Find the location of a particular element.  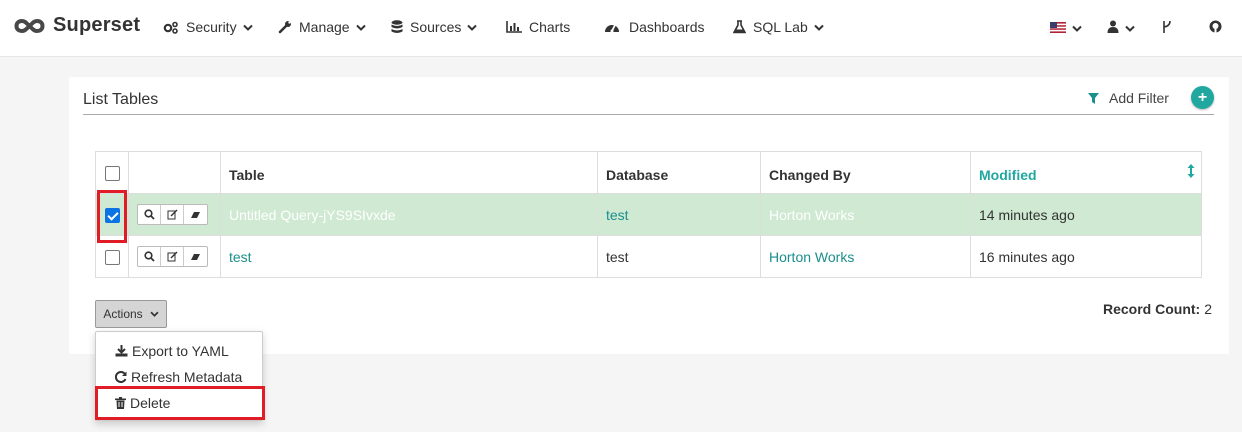

filter-icon is located at coordinates (1093, 98).